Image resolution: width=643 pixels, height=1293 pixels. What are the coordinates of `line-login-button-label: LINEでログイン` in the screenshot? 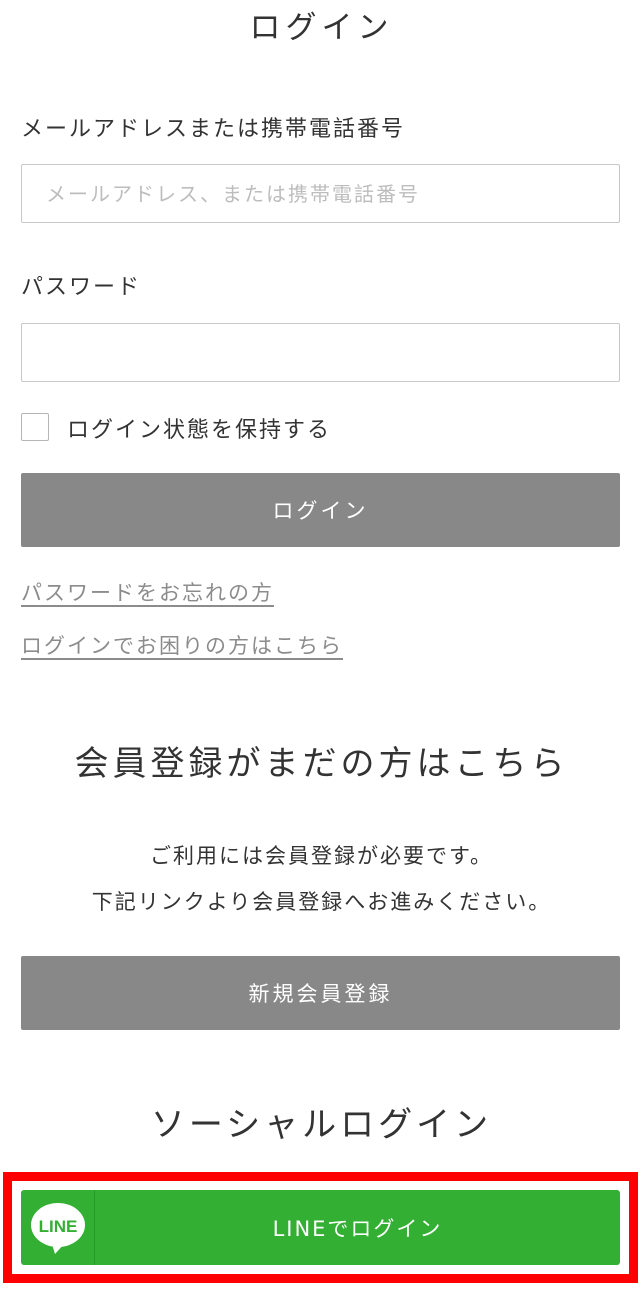 It's located at (357, 1228).